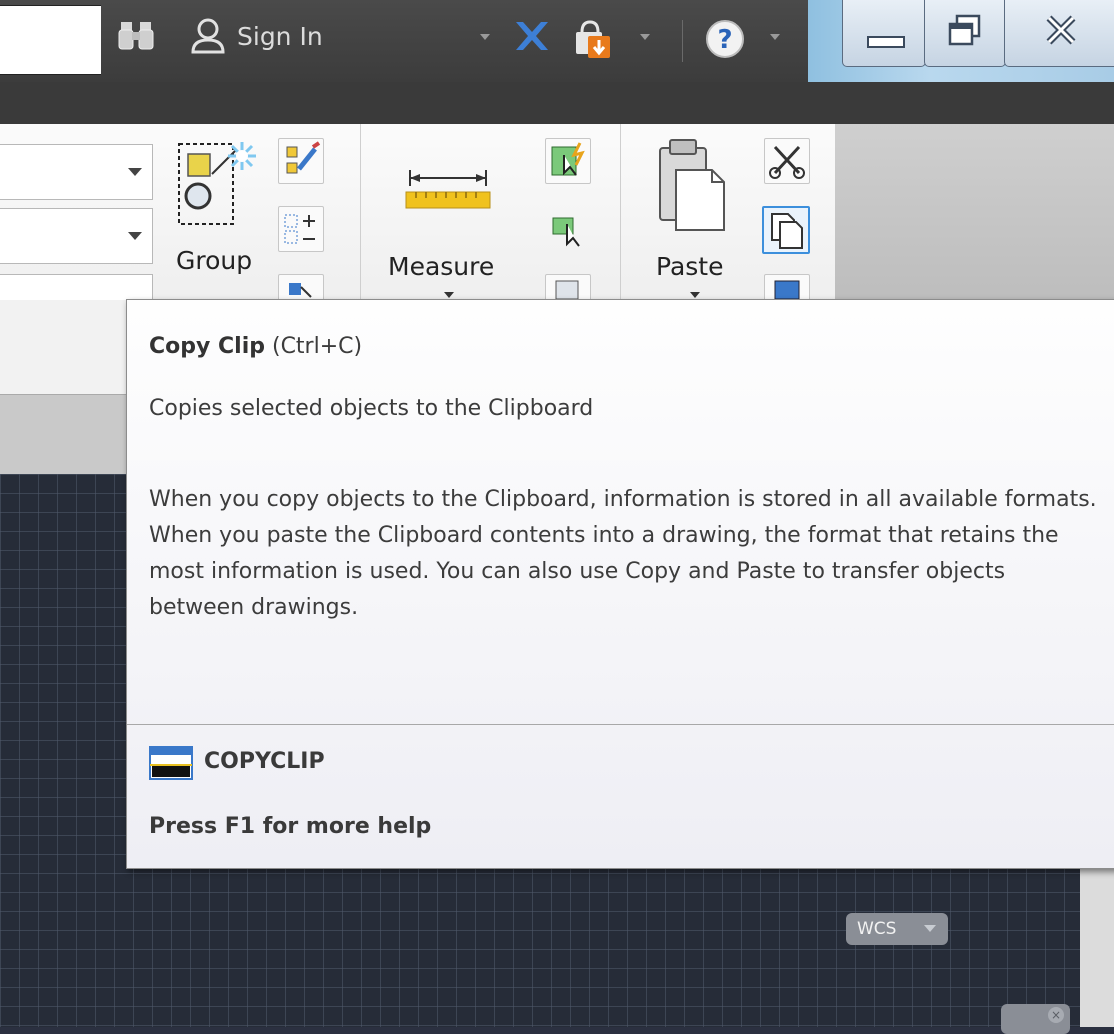  Describe the element at coordinates (208, 38) in the screenshot. I see `user-icon` at that location.